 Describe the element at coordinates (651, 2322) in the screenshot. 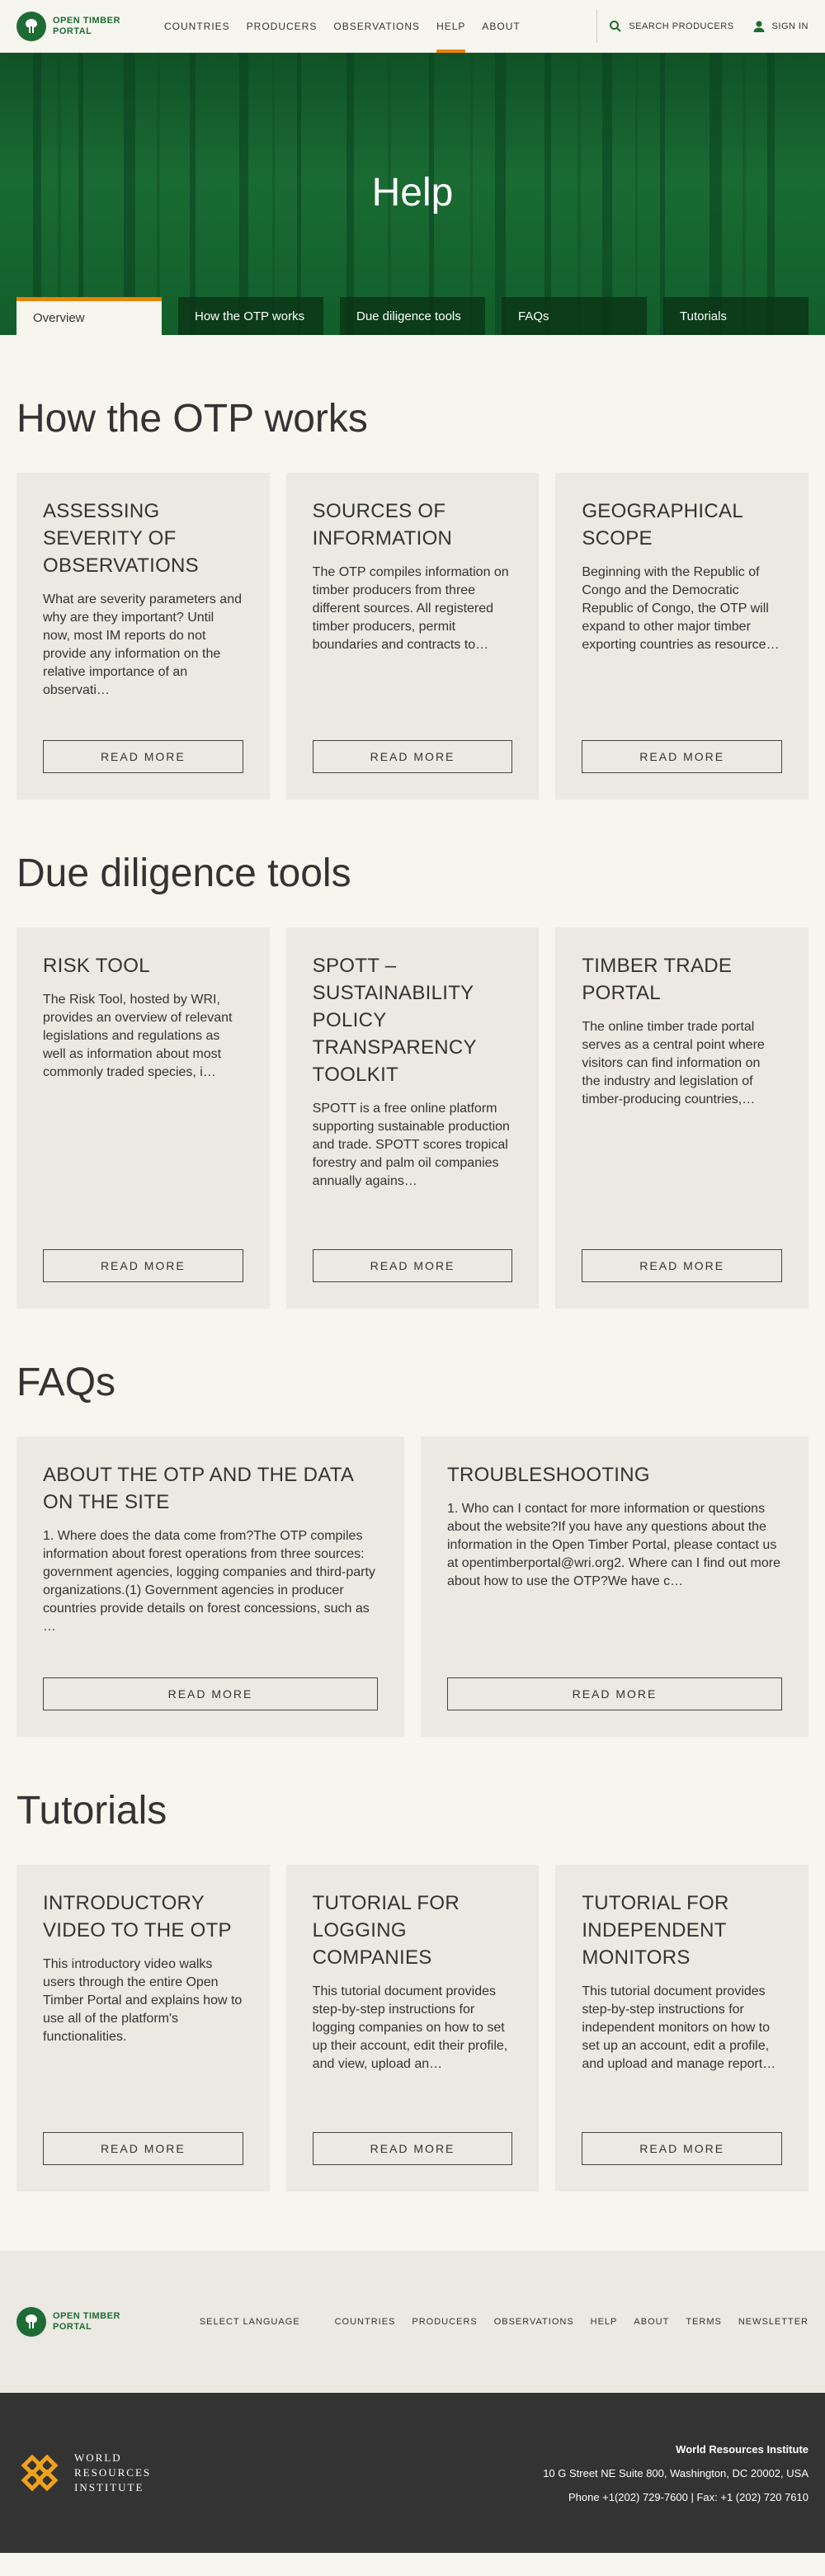

I see `footer-link-about: ABOUT` at that location.